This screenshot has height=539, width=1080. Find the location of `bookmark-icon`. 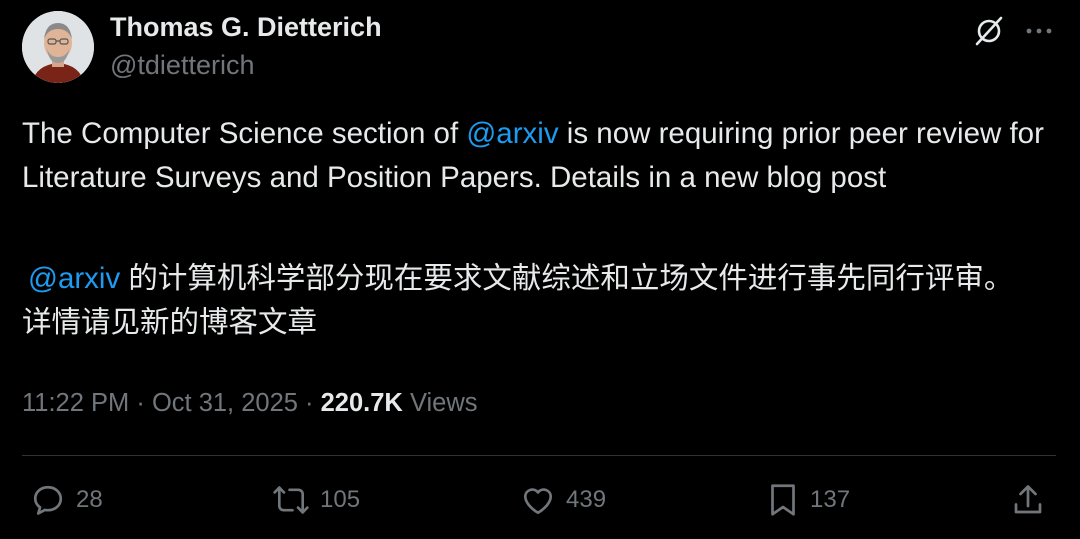

bookmark-icon is located at coordinates (783, 500).